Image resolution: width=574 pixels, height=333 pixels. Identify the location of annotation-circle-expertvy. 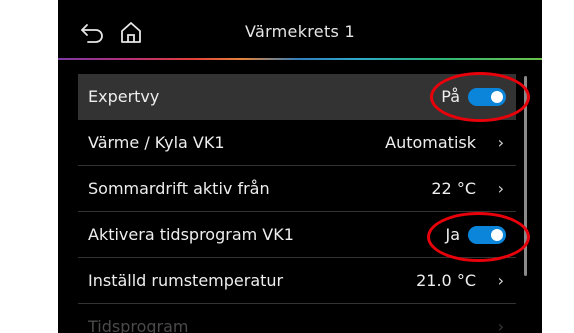
(480, 97).